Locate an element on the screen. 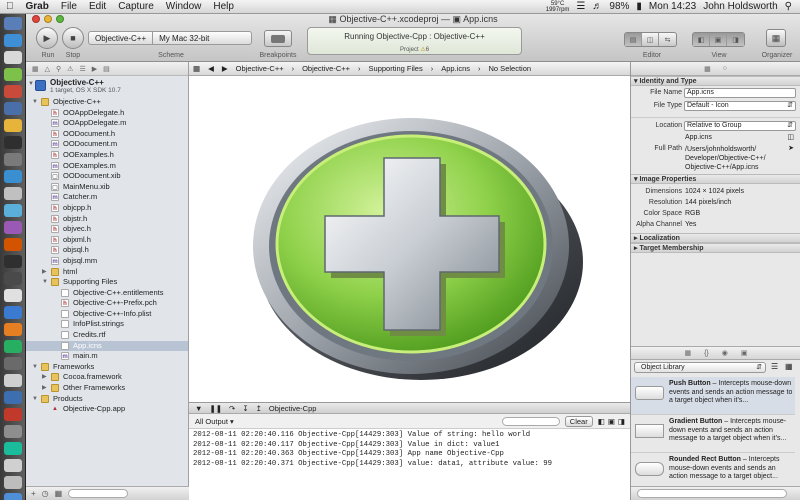  menu-clock: Mon 14:23 is located at coordinates (672, 6).